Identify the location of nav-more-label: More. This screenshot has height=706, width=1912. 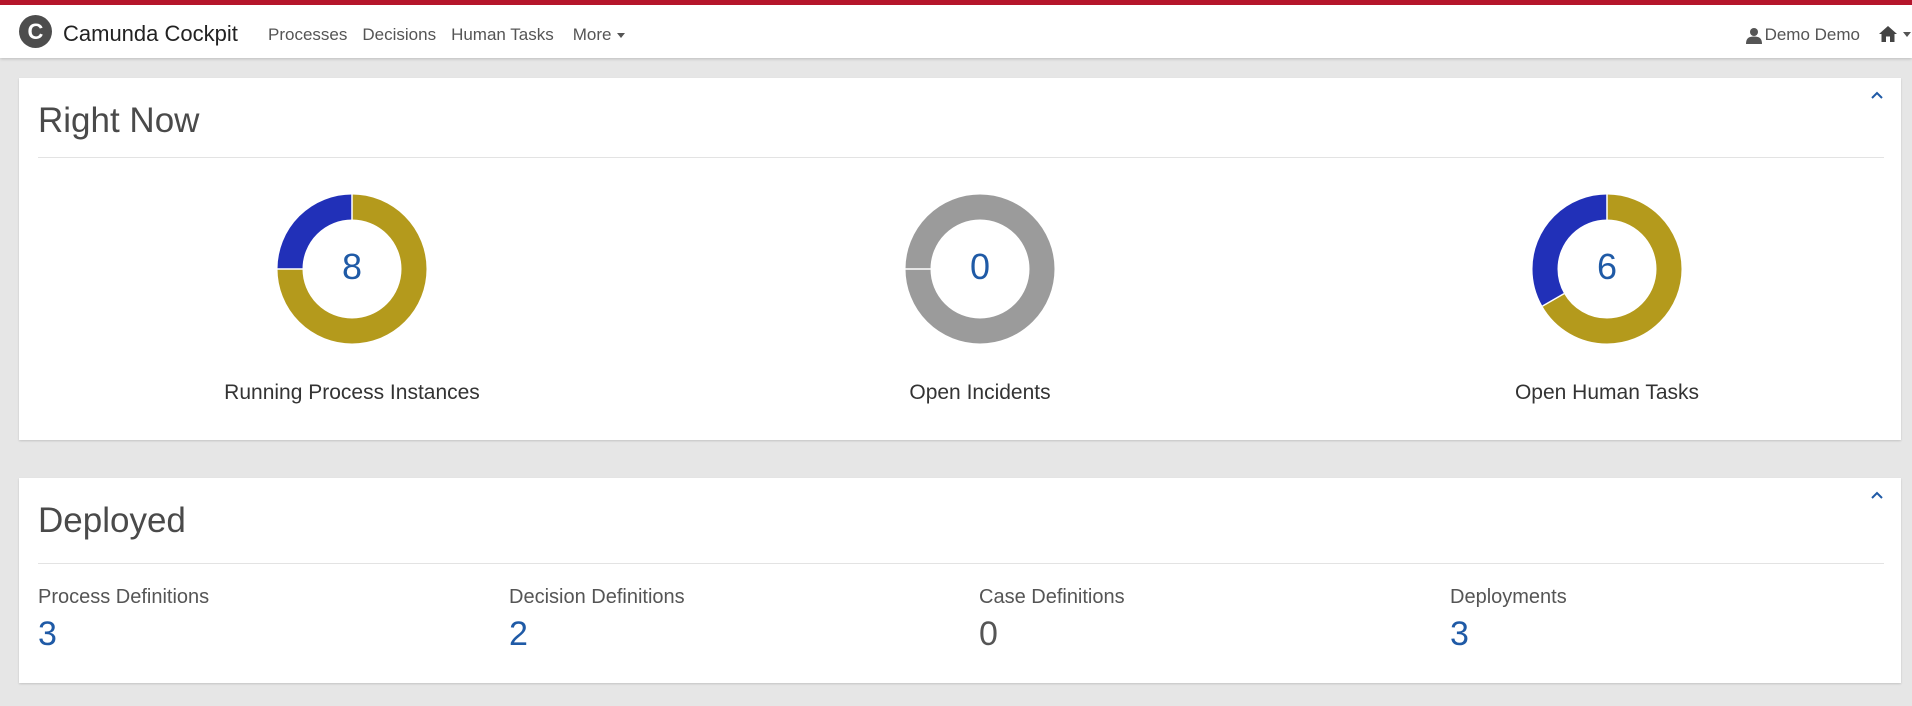
(592, 34).